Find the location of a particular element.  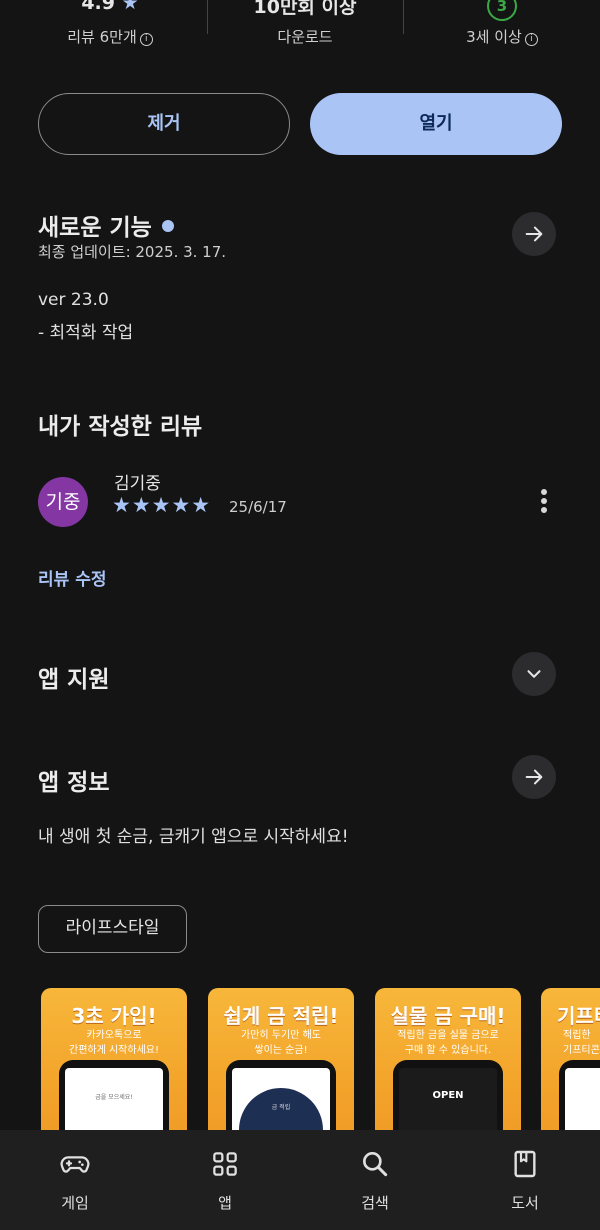

screenshot-title: 쉽게 금 적립! is located at coordinates (281, 1016).